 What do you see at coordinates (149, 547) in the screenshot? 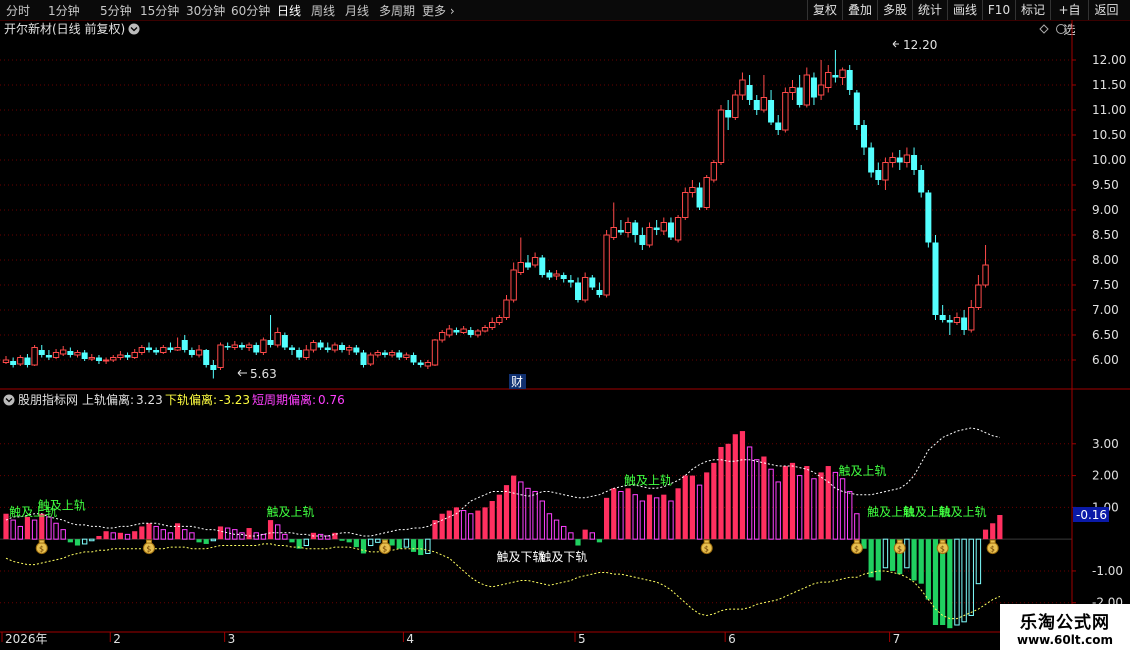
I see `money-bag-icon: $` at bounding box center [149, 547].